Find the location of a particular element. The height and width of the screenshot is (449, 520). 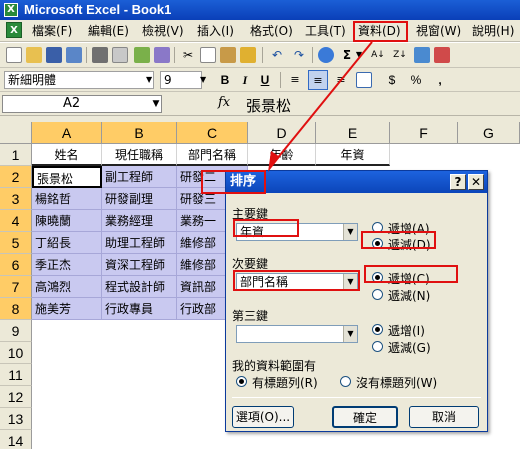

row-header-3: 3 is located at coordinates (16, 199).